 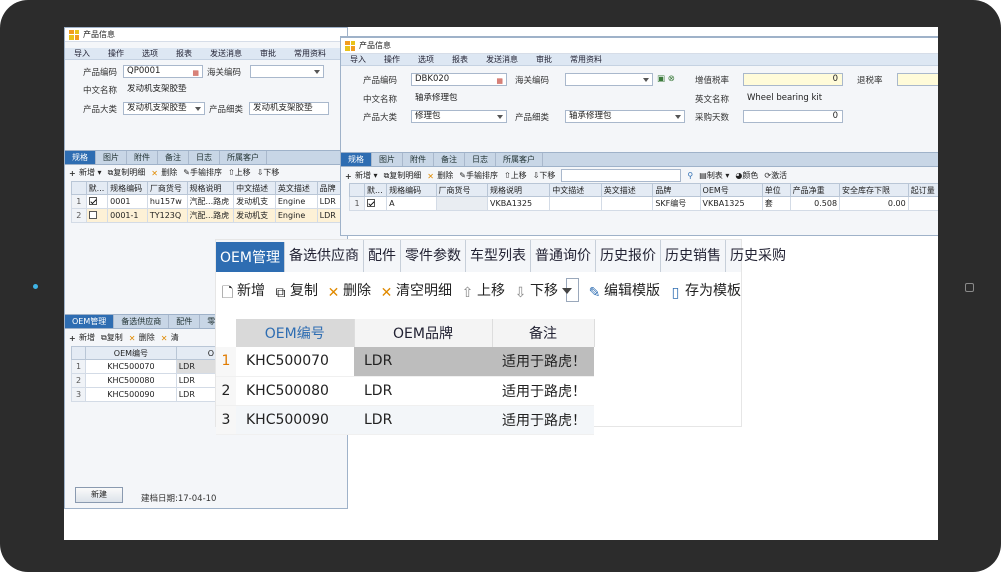 I want to click on subcategory-select: 轴承修理包, so click(x=625, y=116).